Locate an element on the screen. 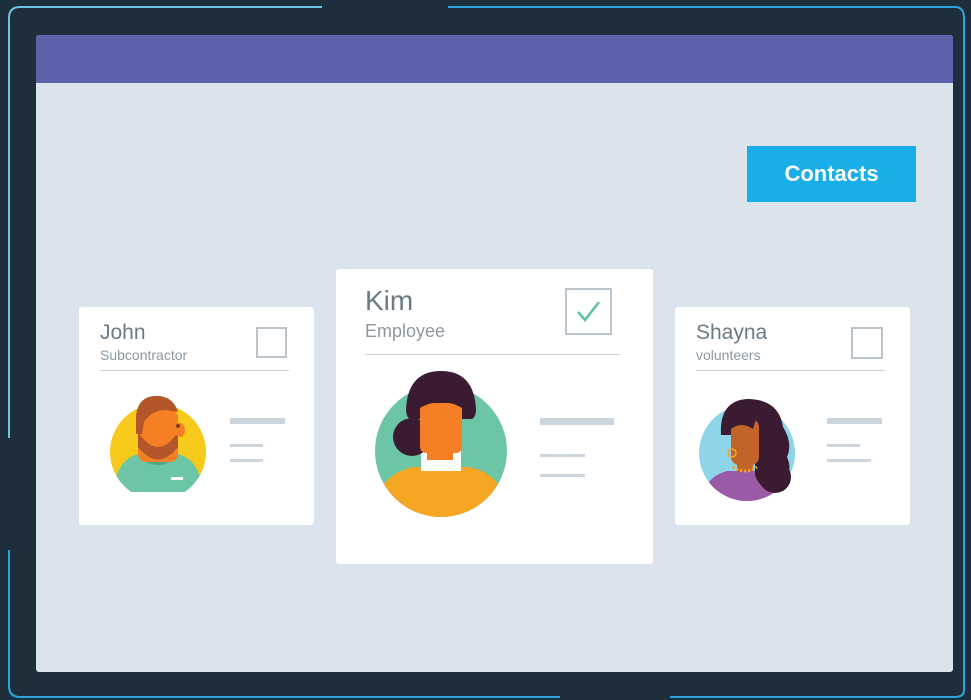 This screenshot has height=700, width=971. contact-name: John is located at coordinates (123, 332).